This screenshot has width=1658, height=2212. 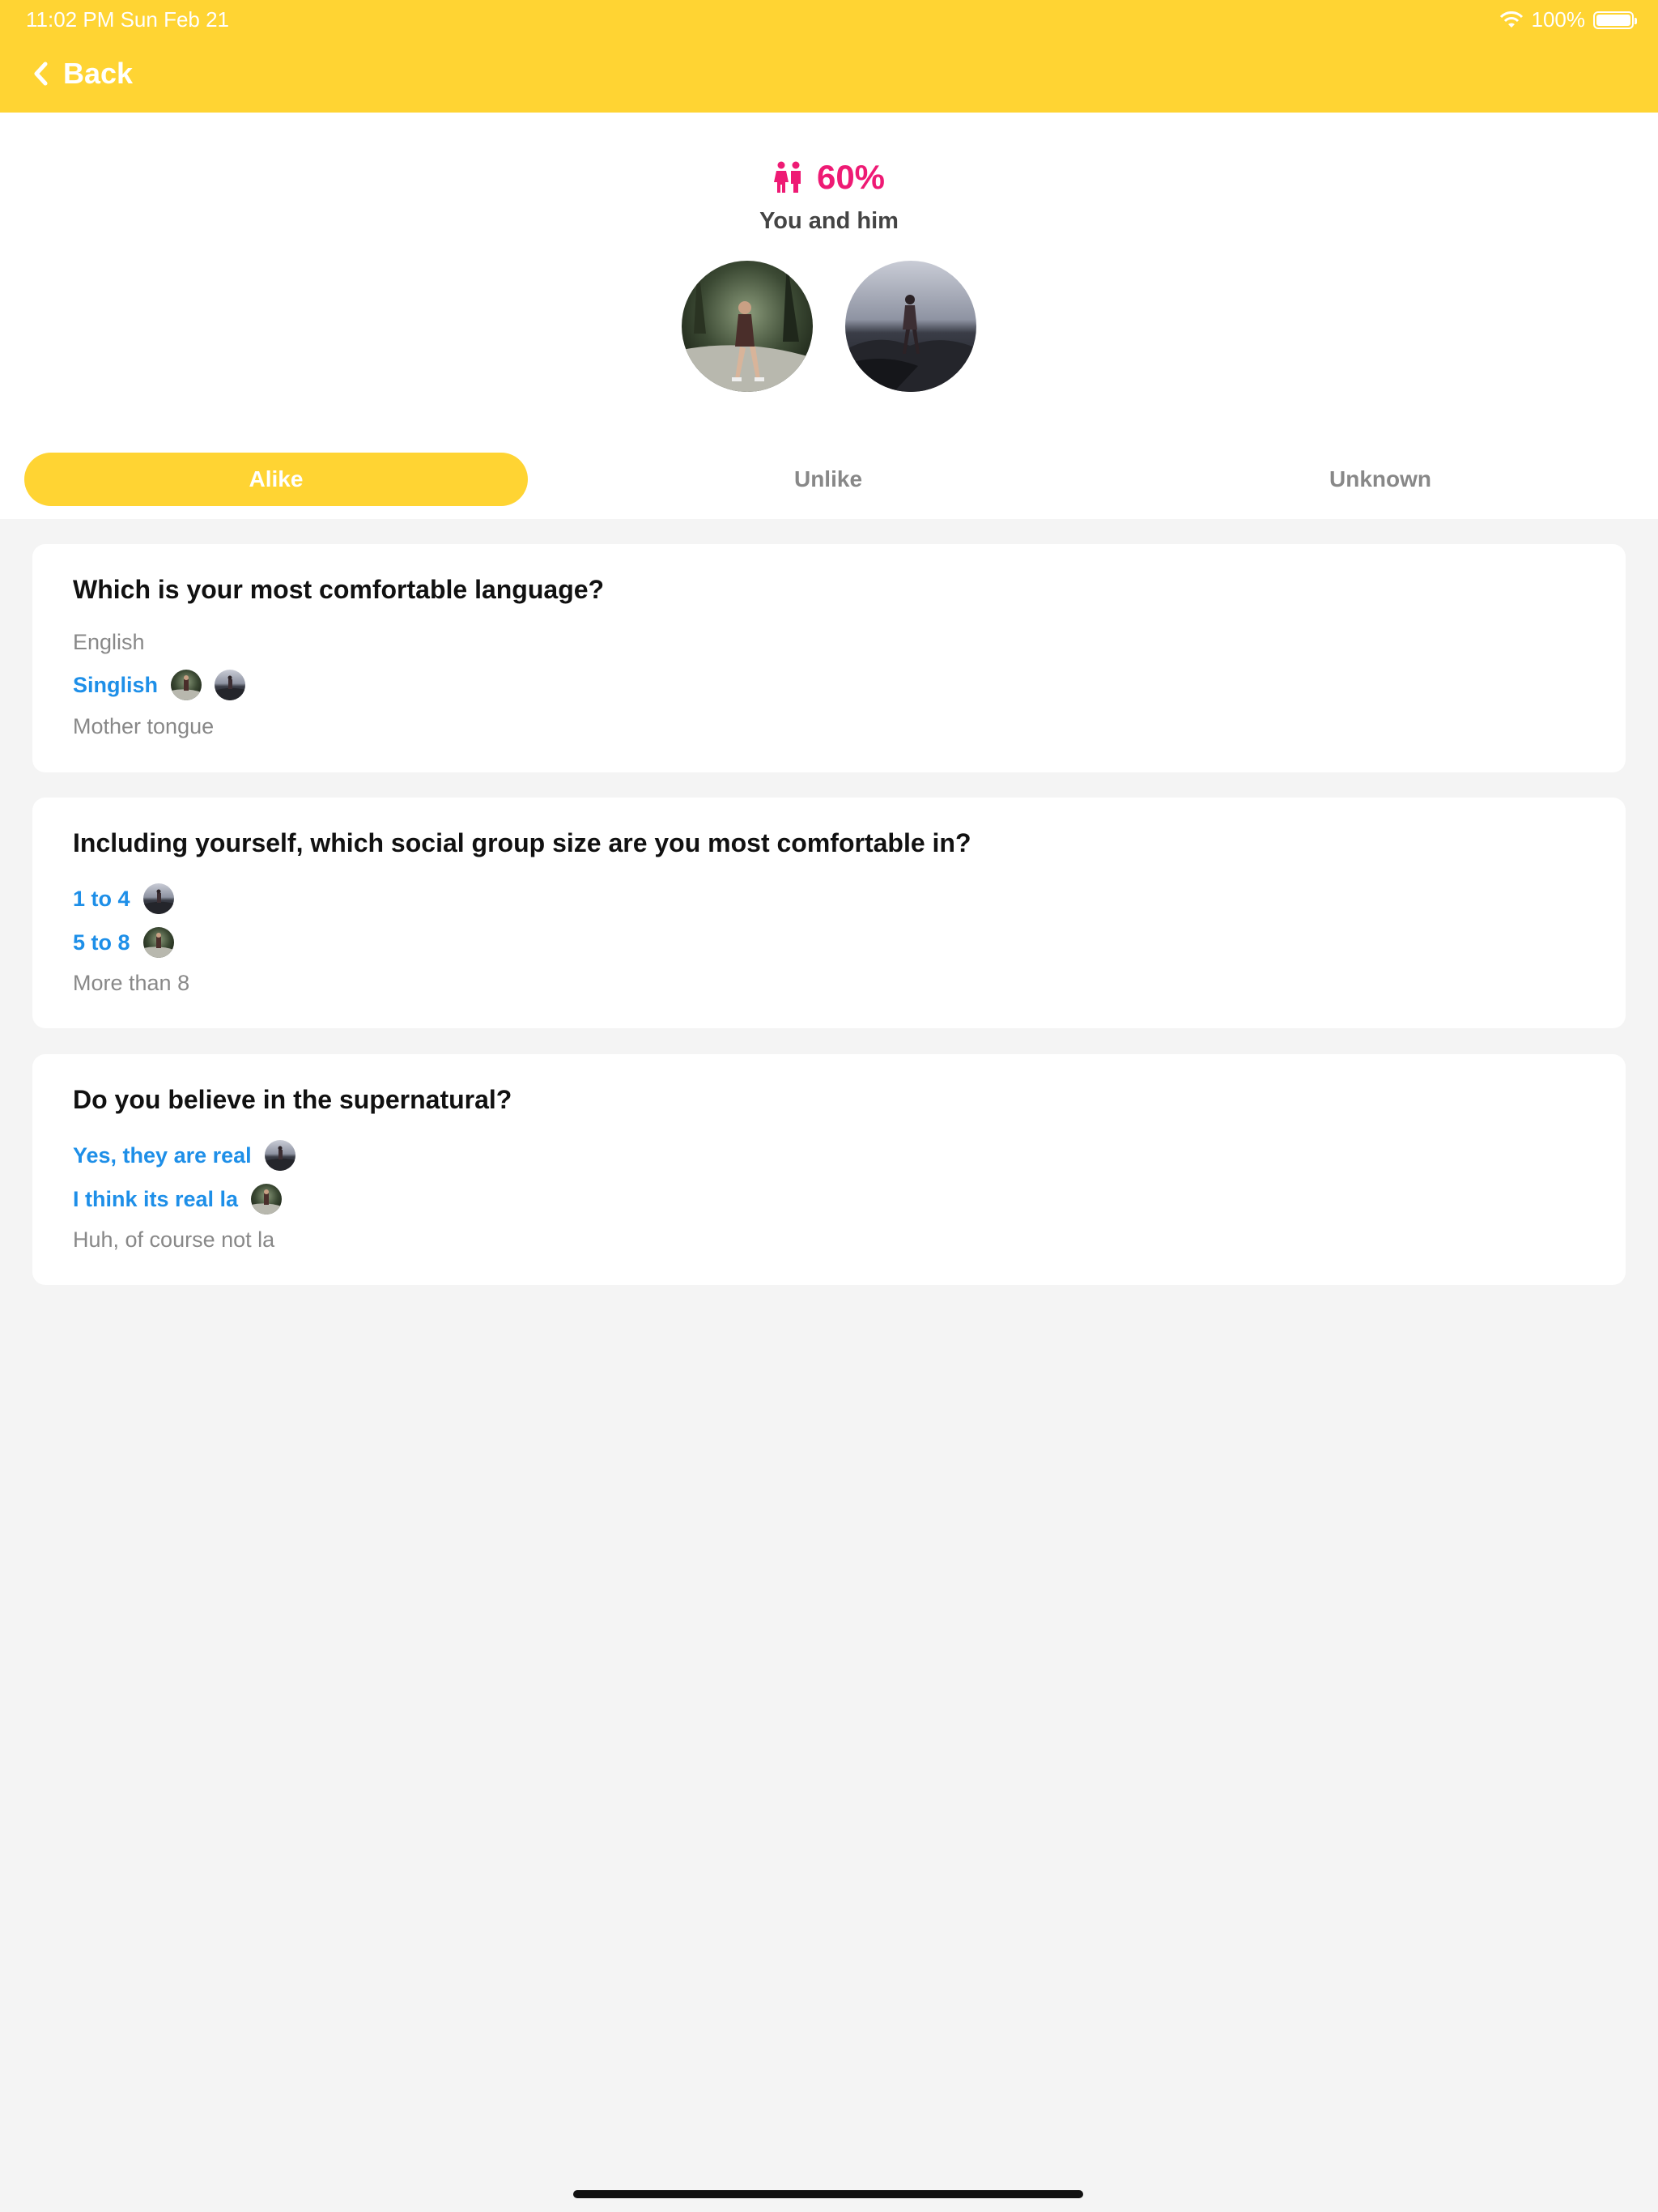 I want to click on option-item-matched: I think its real la, so click(x=178, y=1199).